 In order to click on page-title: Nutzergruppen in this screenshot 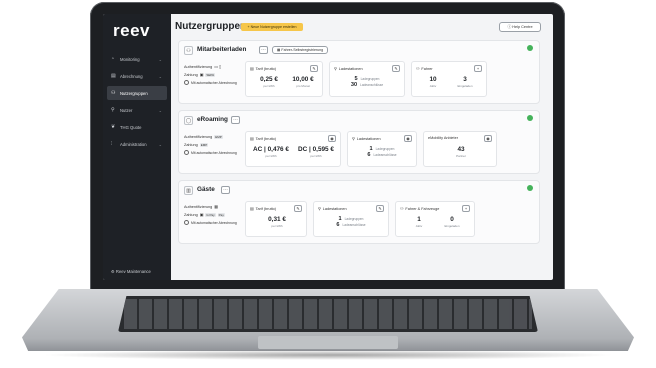, I will do `click(211, 26)`.